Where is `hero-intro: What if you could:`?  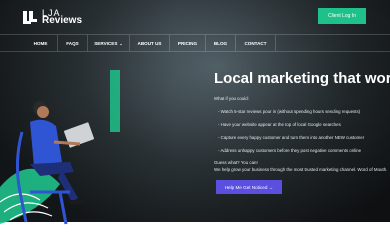 hero-intro: What if you could: is located at coordinates (231, 98).